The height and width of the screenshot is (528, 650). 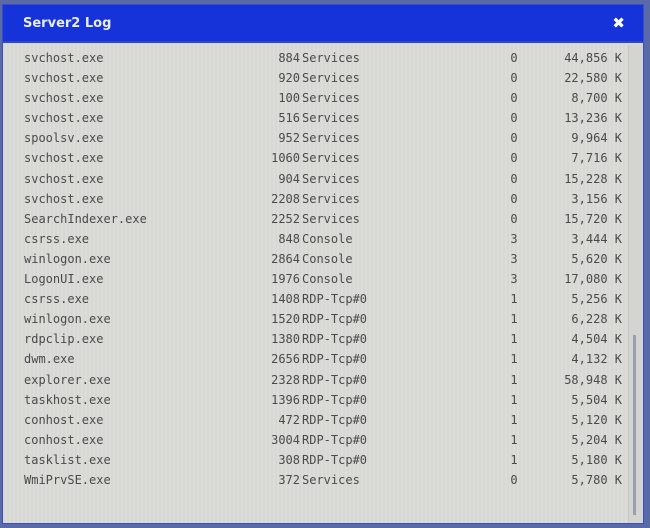 What do you see at coordinates (618, 23) in the screenshot?
I see `close-icon: ✖` at bounding box center [618, 23].